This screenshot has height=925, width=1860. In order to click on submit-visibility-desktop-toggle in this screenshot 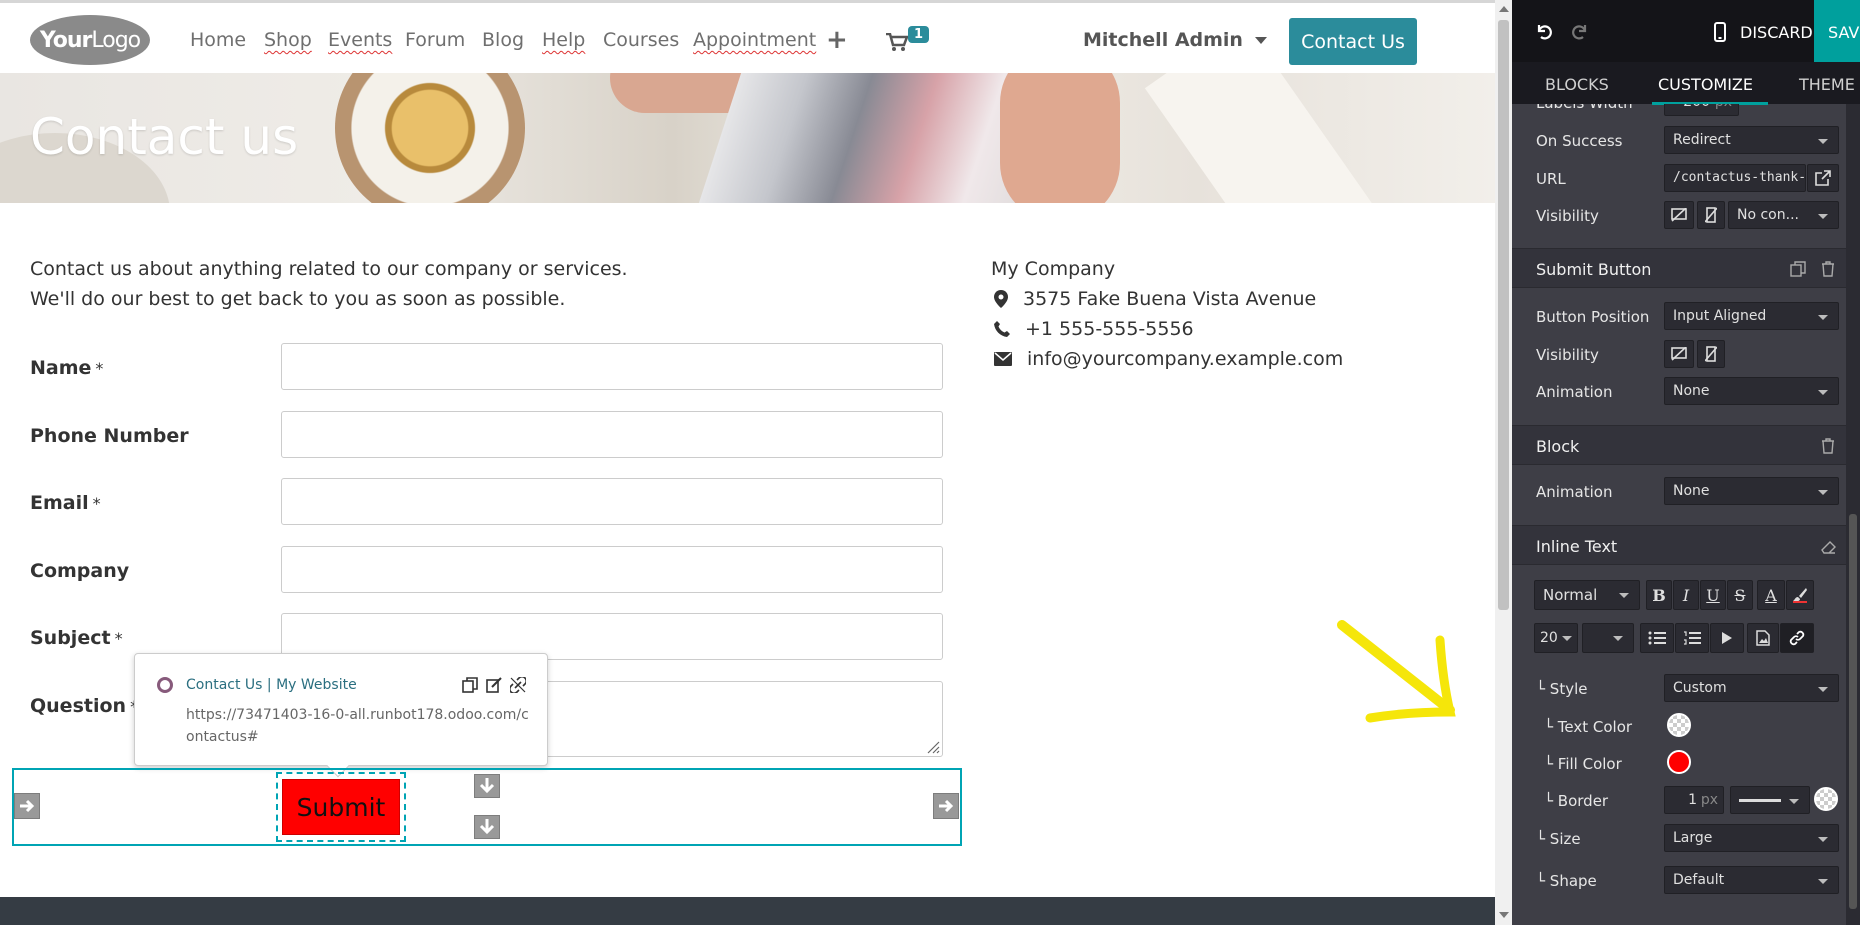, I will do `click(1679, 354)`.